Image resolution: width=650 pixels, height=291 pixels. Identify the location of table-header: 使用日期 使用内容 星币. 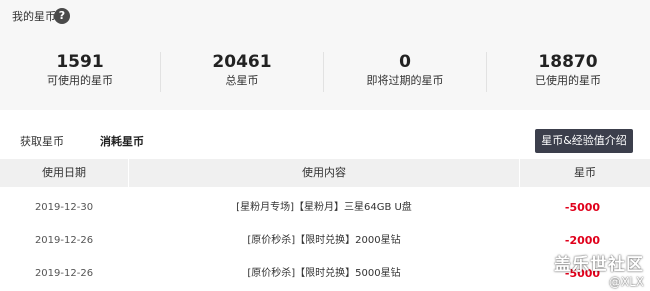
(325, 173).